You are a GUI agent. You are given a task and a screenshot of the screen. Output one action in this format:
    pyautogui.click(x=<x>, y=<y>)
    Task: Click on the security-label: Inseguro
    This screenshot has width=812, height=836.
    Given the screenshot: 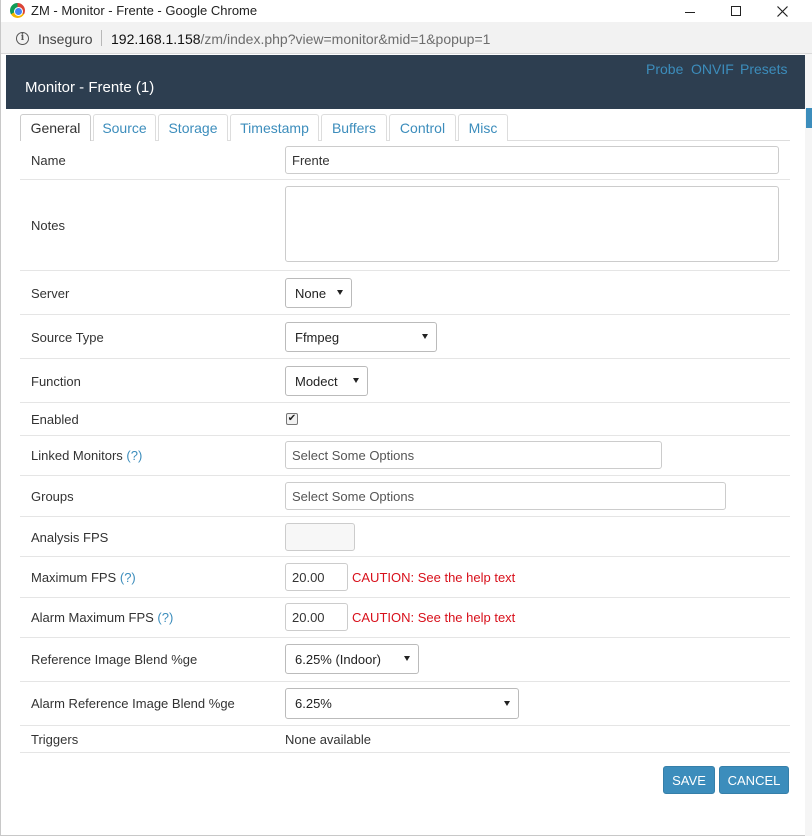 What is the action you would take?
    pyautogui.click(x=65, y=39)
    